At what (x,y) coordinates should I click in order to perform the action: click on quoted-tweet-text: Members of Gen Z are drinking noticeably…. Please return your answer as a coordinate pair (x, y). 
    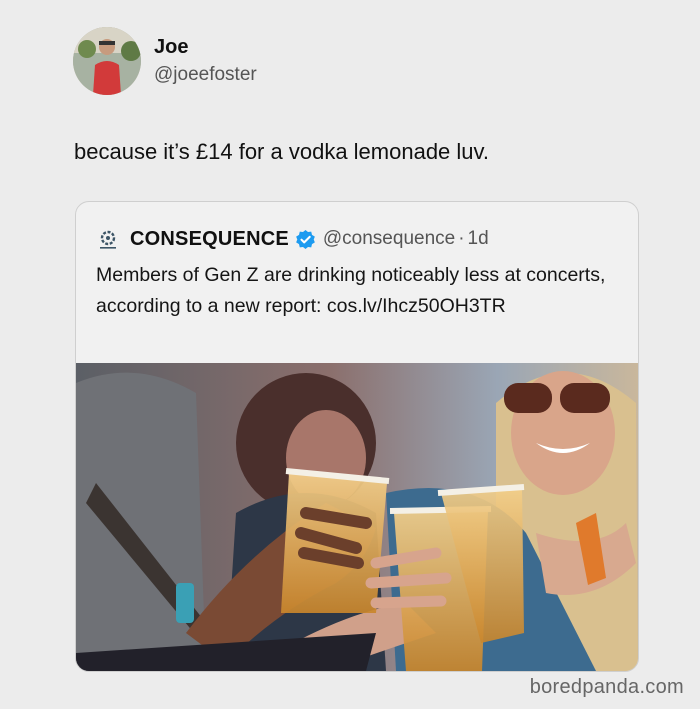
    Looking at the image, I should click on (351, 290).